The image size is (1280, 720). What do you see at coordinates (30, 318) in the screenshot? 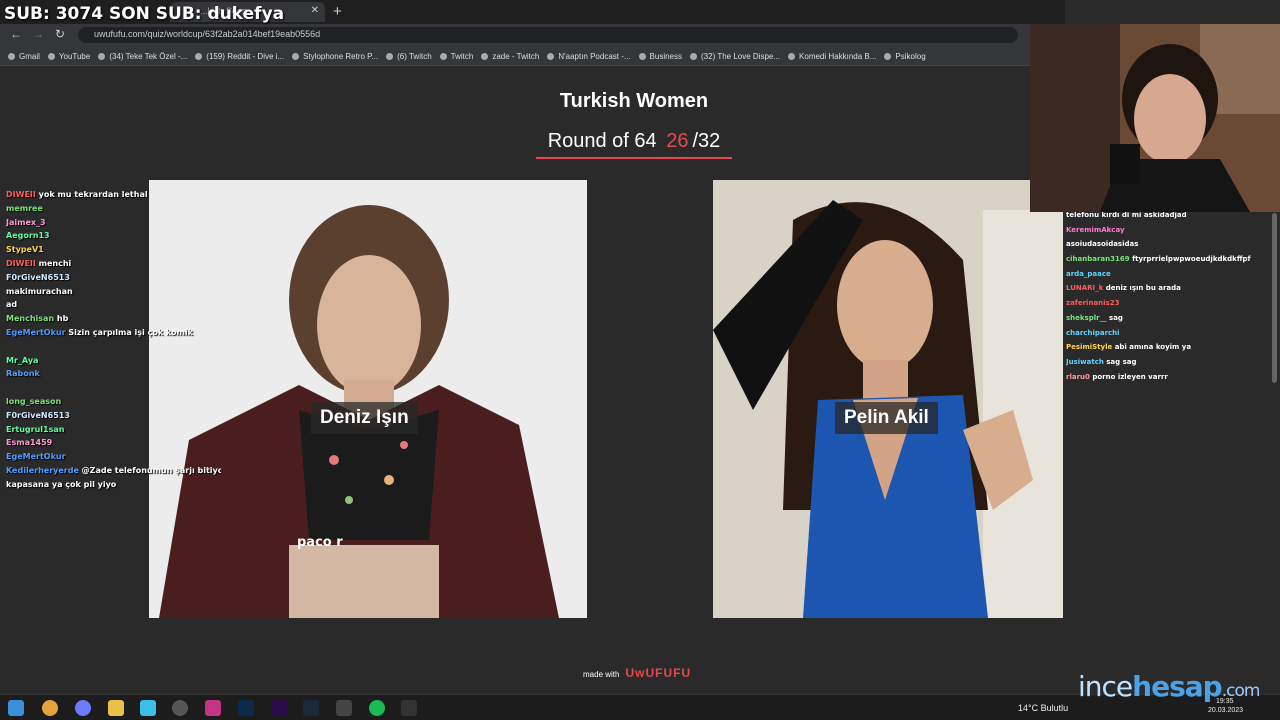
I see `chat-username: Menchisan` at bounding box center [30, 318].